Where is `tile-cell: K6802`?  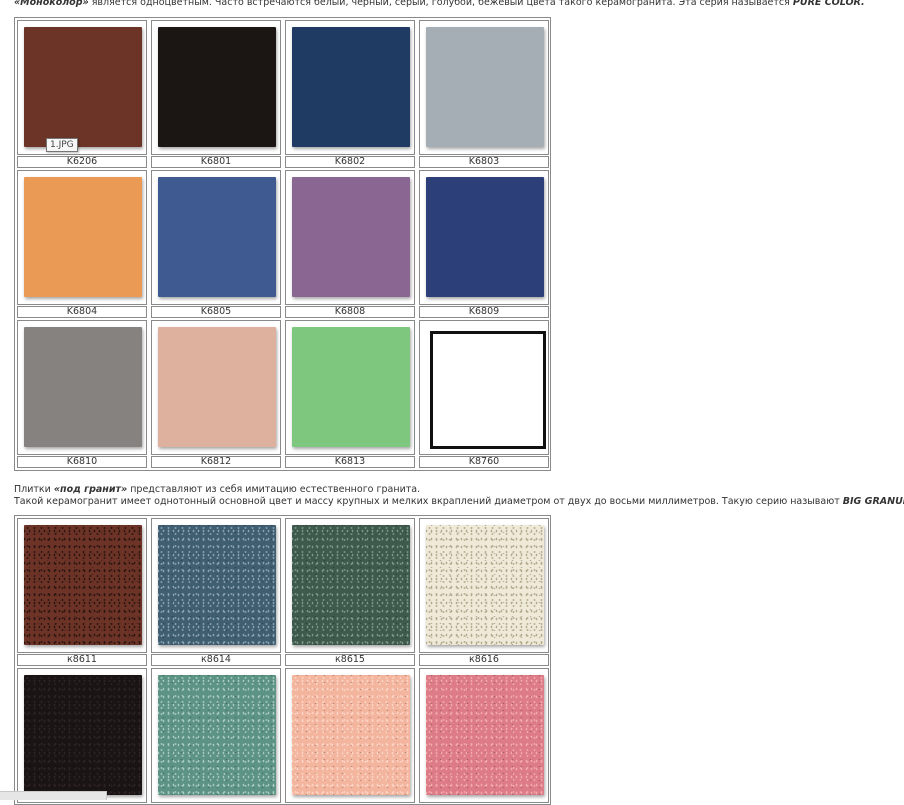
tile-cell: K6802 is located at coordinates (350, 94).